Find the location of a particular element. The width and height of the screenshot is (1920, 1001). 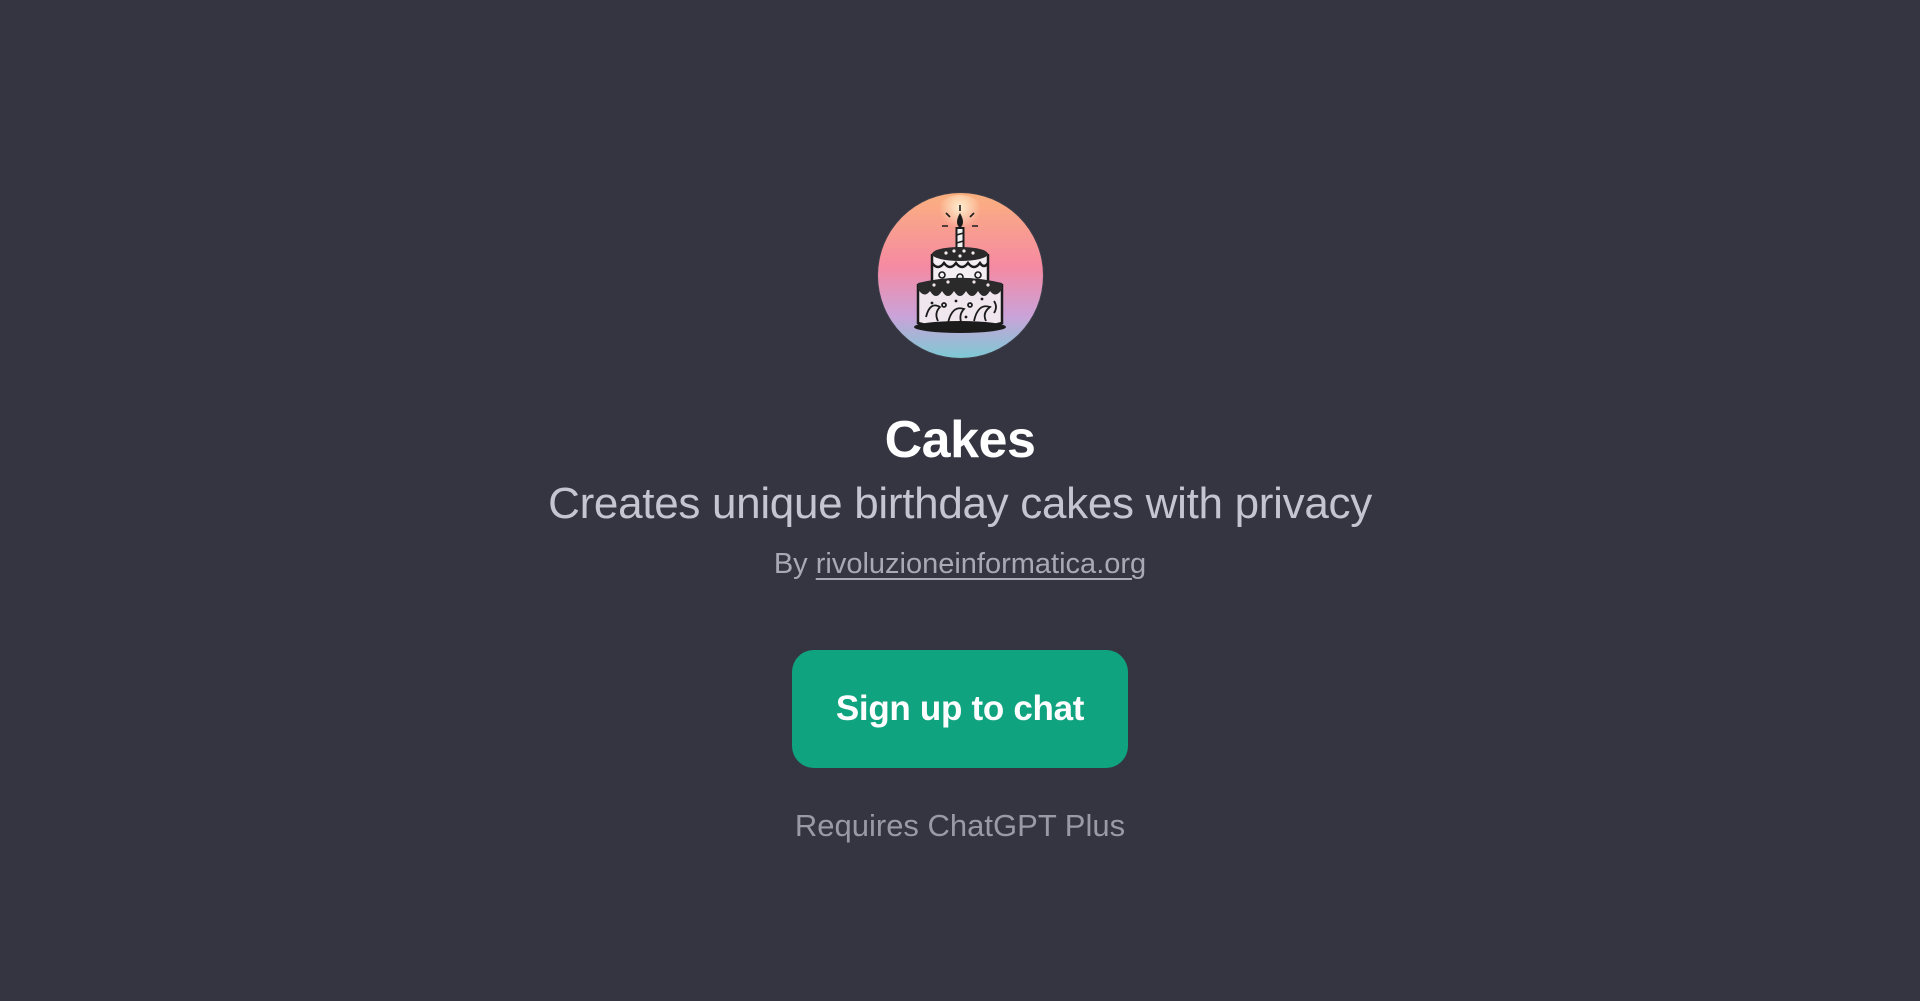

gpt-title: Cakes is located at coordinates (960, 440).